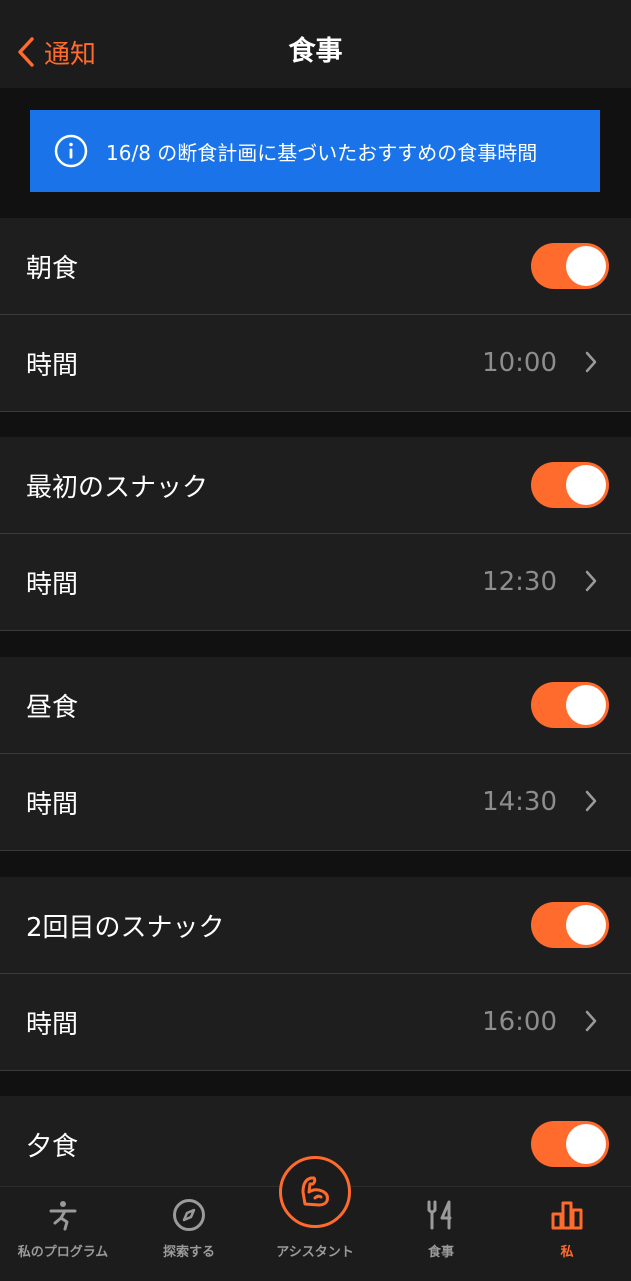 Image resolution: width=631 pixels, height=1281 pixels. I want to click on flexed-arm-icon, so click(315, 1191).